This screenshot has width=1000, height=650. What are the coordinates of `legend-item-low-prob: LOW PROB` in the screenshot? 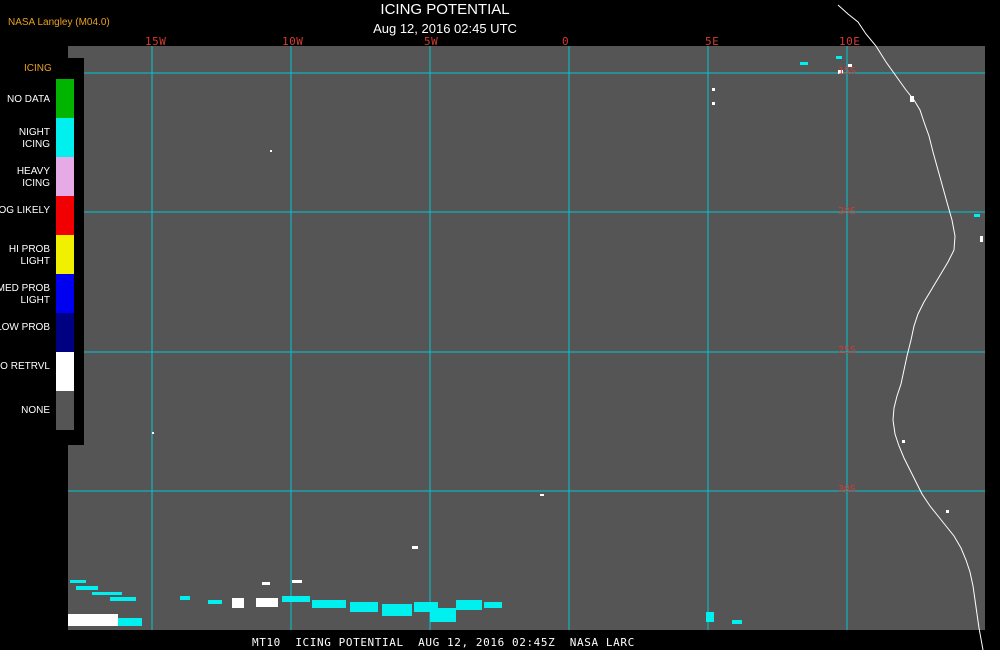 It's located at (42, 332).